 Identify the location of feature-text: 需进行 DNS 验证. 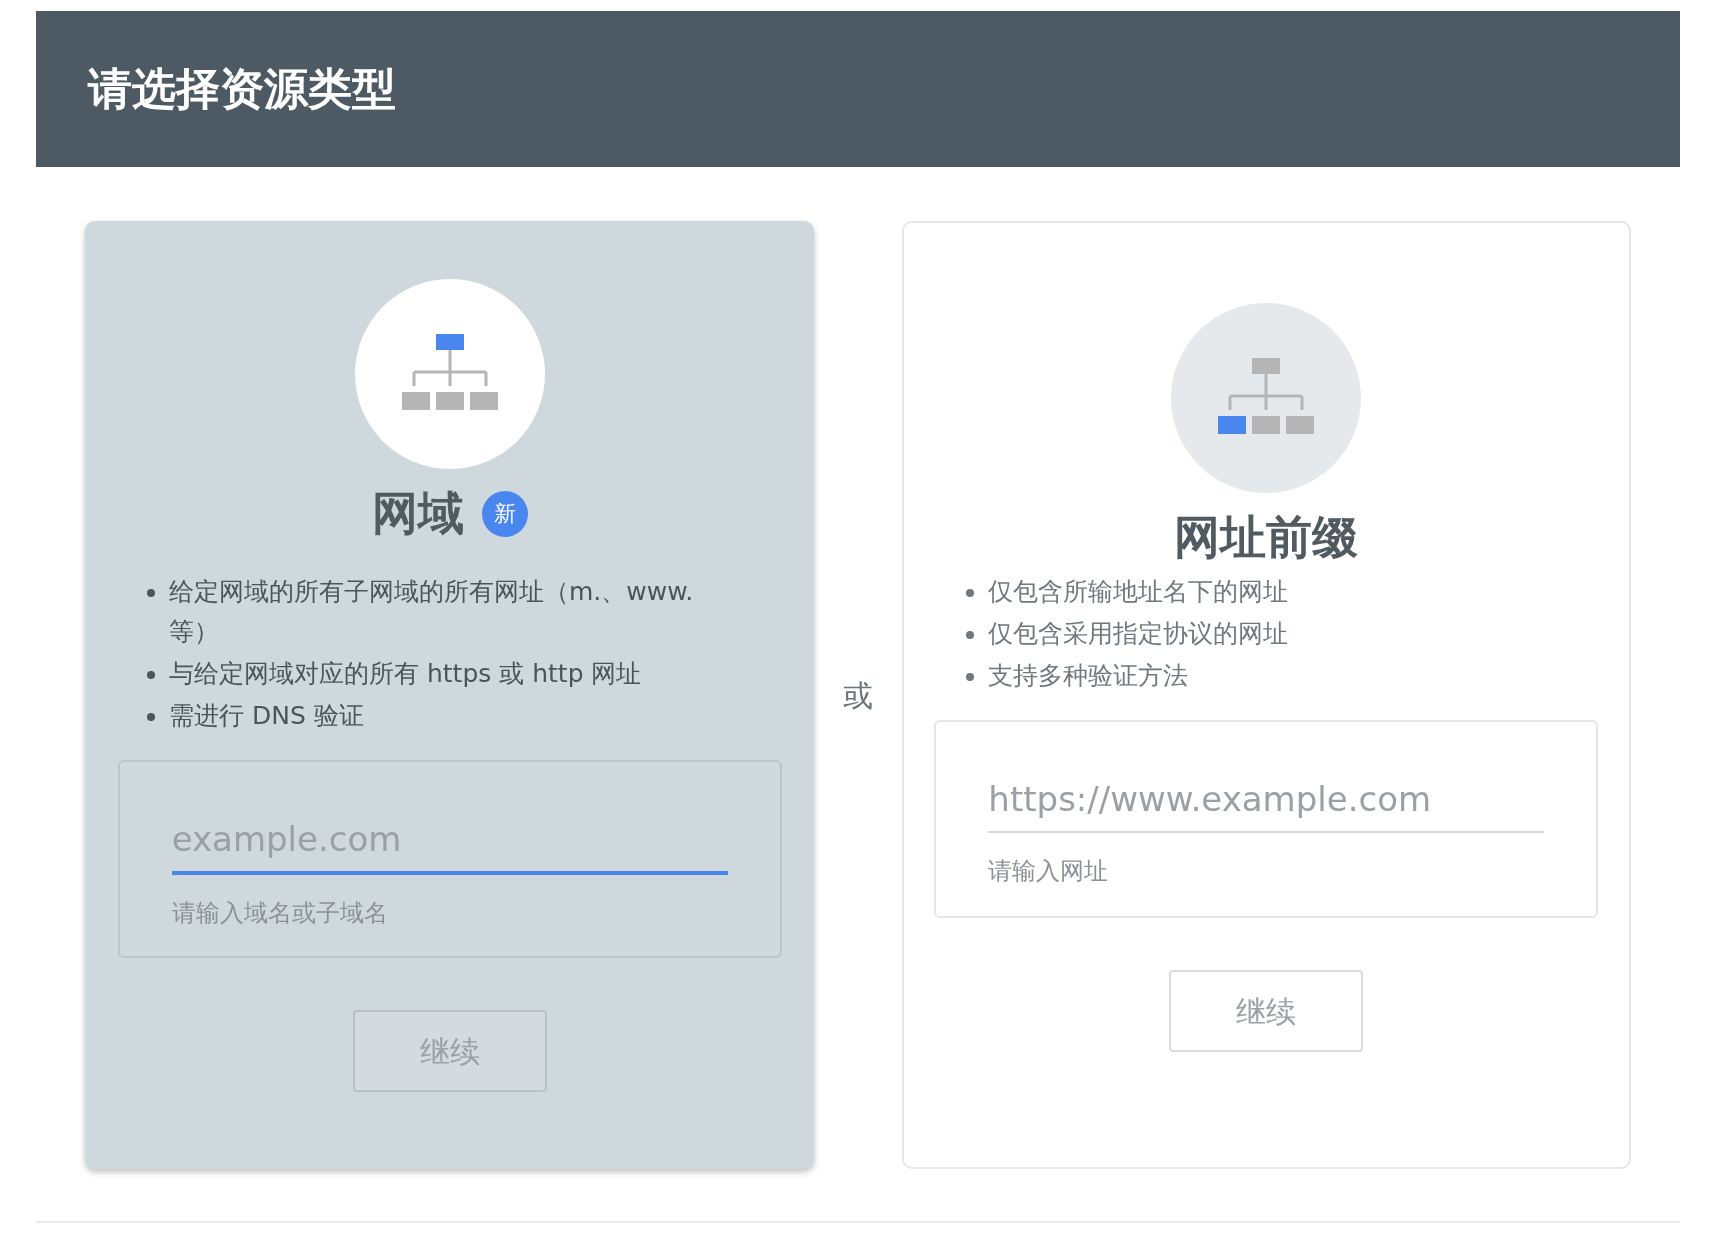
(266, 716).